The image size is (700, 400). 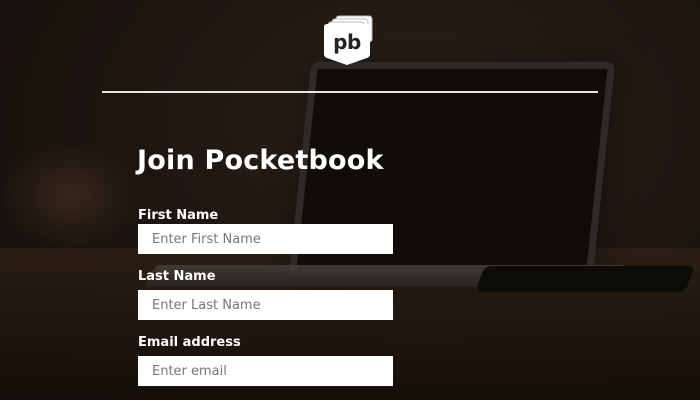 I want to click on pocketbook-logo: pb, so click(x=351, y=42).